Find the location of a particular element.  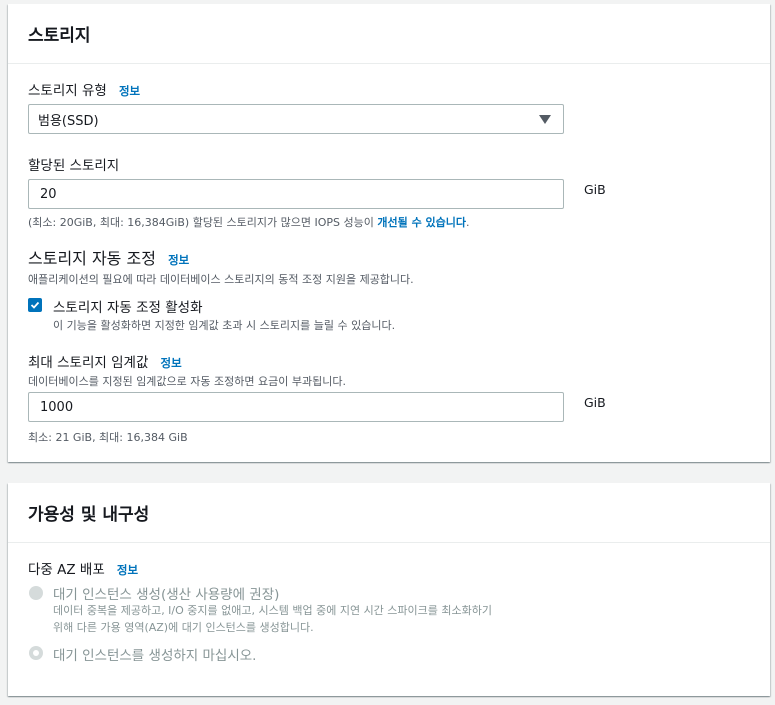

allocated-storage-unit: GiB is located at coordinates (595, 189).